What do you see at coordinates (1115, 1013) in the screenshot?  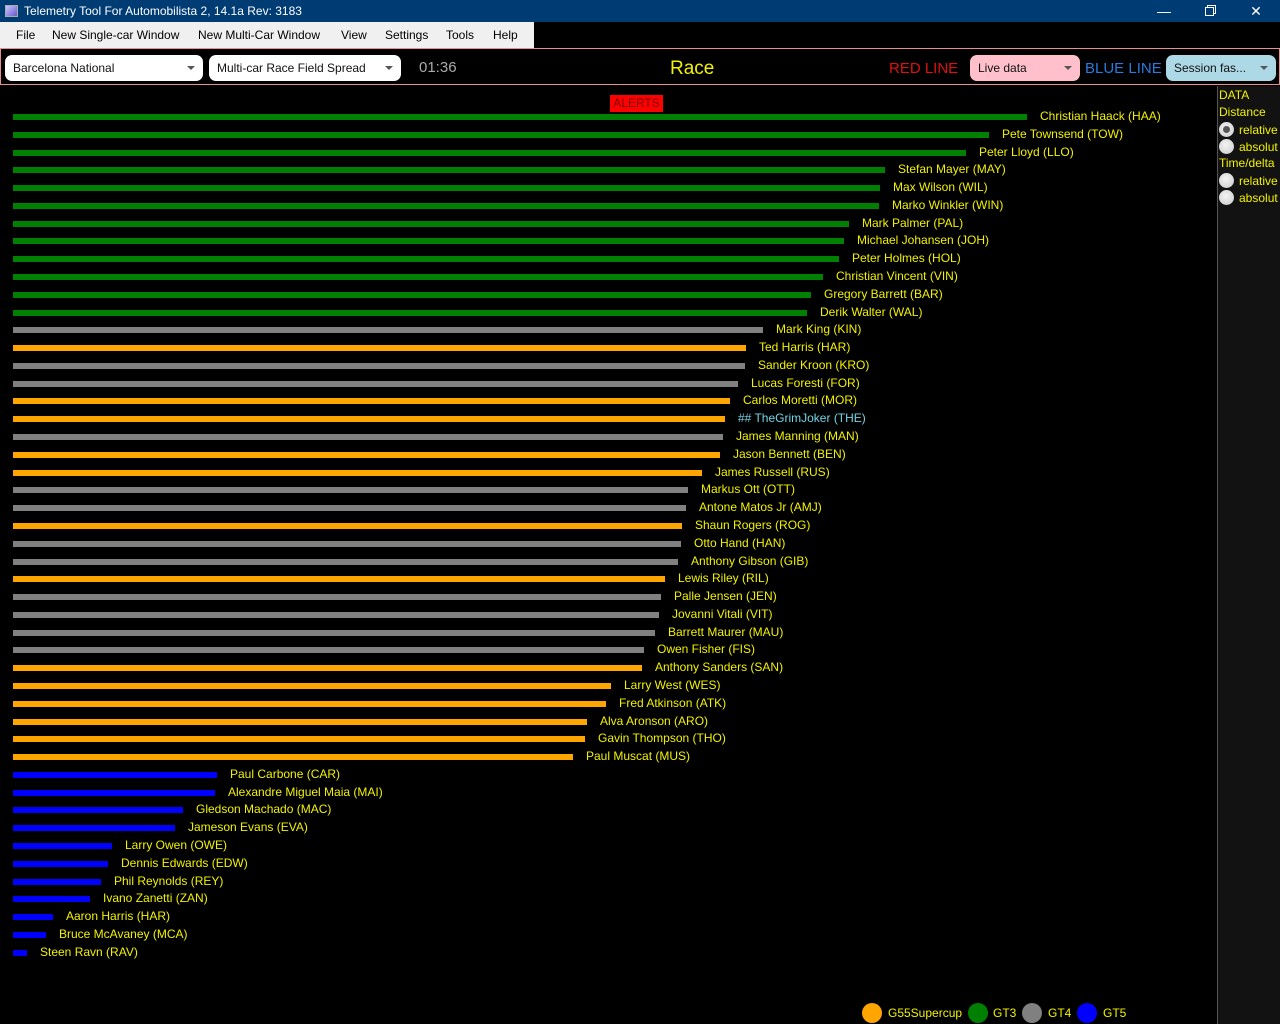 I see `legend-label: GT5` at bounding box center [1115, 1013].